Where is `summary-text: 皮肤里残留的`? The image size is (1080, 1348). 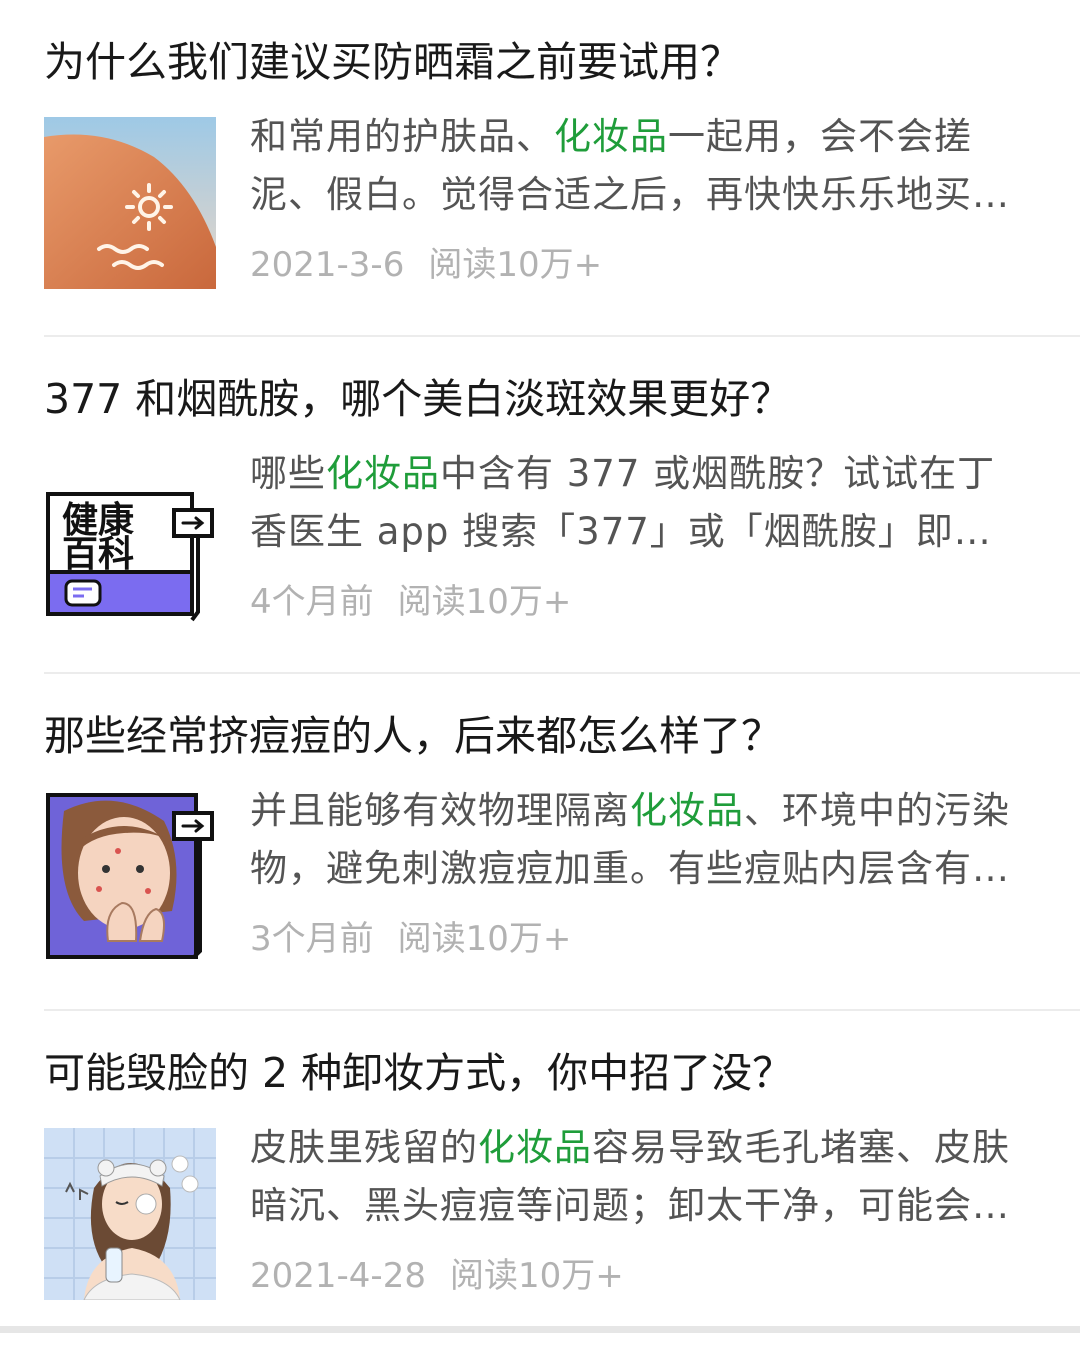 summary-text: 皮肤里残留的 is located at coordinates (364, 1147).